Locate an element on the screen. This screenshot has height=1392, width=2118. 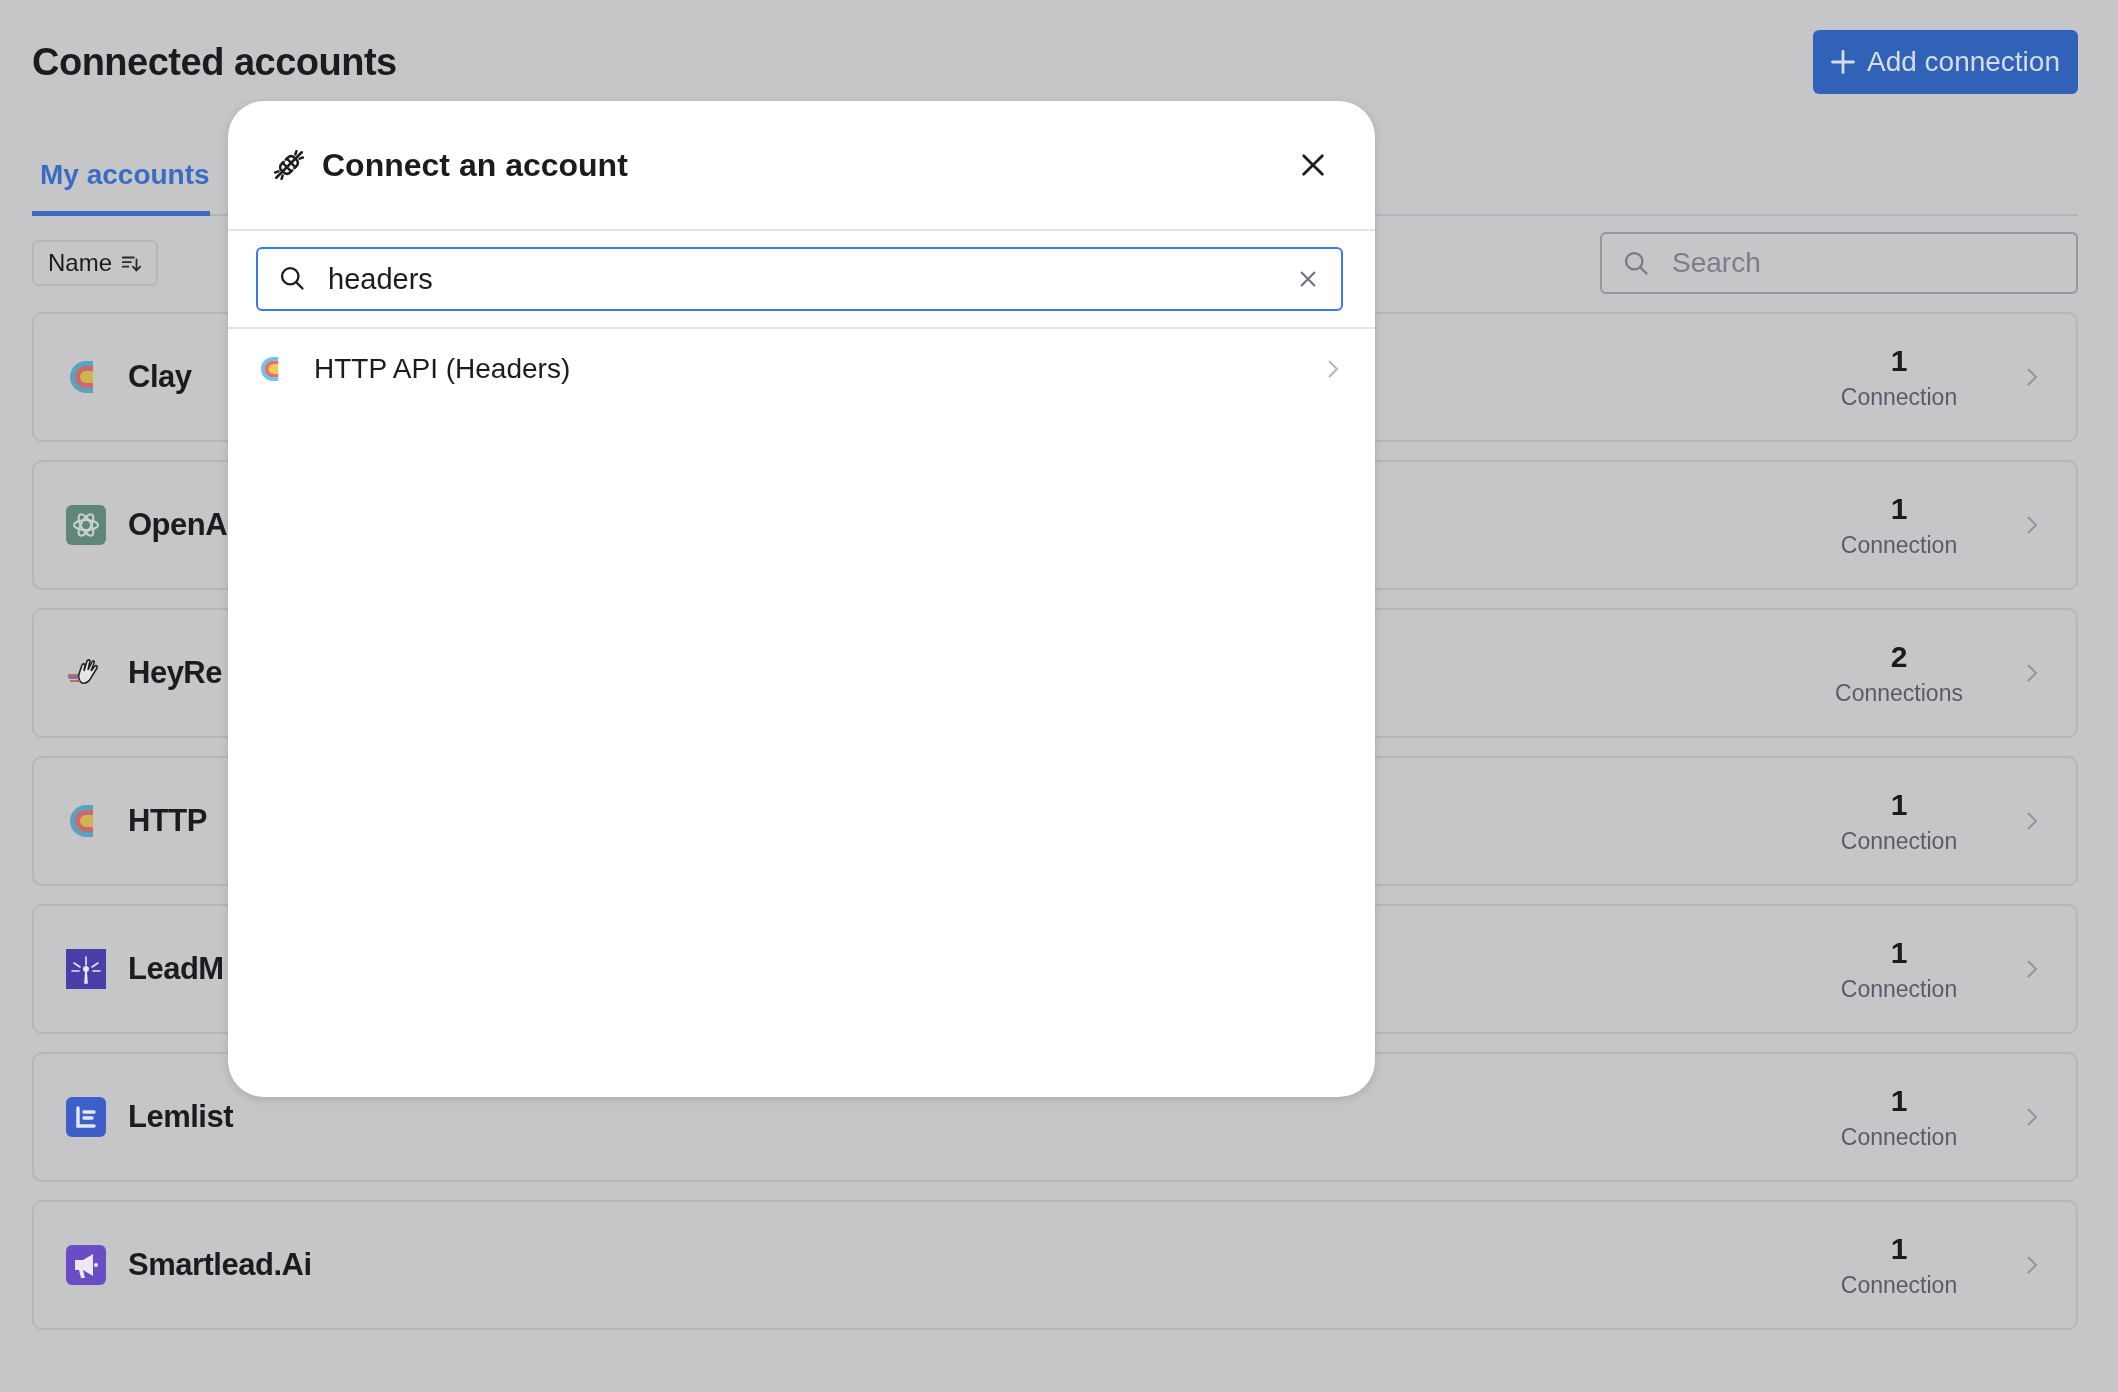
plus-icon is located at coordinates (1842, 62).